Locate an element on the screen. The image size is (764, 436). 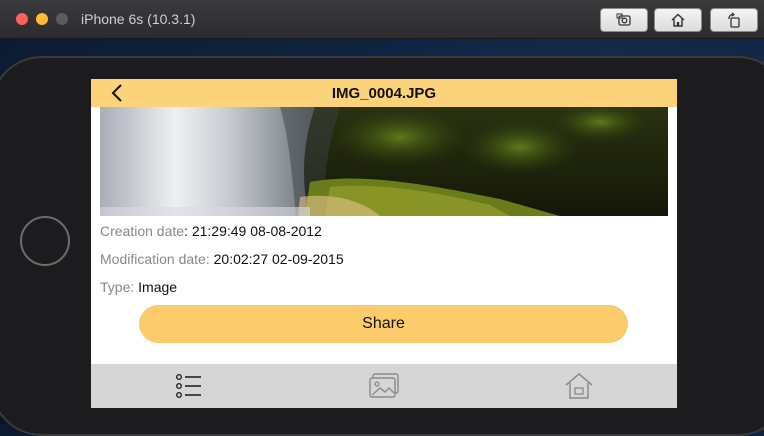
modification-date-value: 20:02:27 02-09-2015 is located at coordinates (276, 259).